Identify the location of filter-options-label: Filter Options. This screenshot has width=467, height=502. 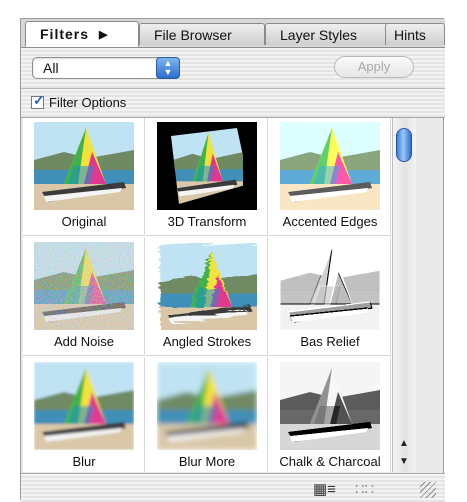
(87, 102).